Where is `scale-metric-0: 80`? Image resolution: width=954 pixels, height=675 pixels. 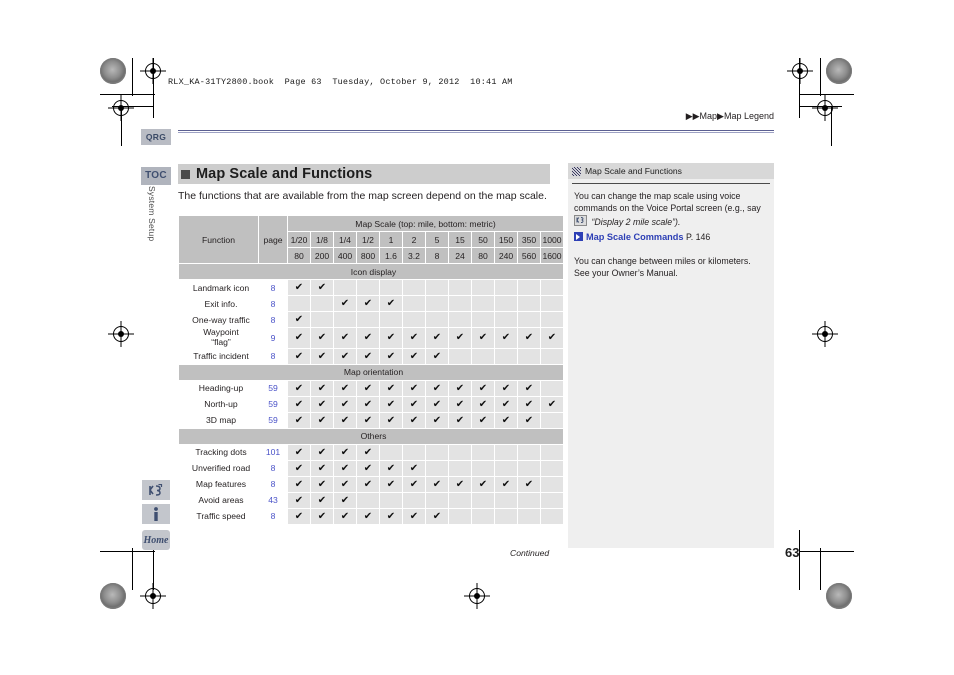
scale-metric-0: 80 is located at coordinates (299, 255).